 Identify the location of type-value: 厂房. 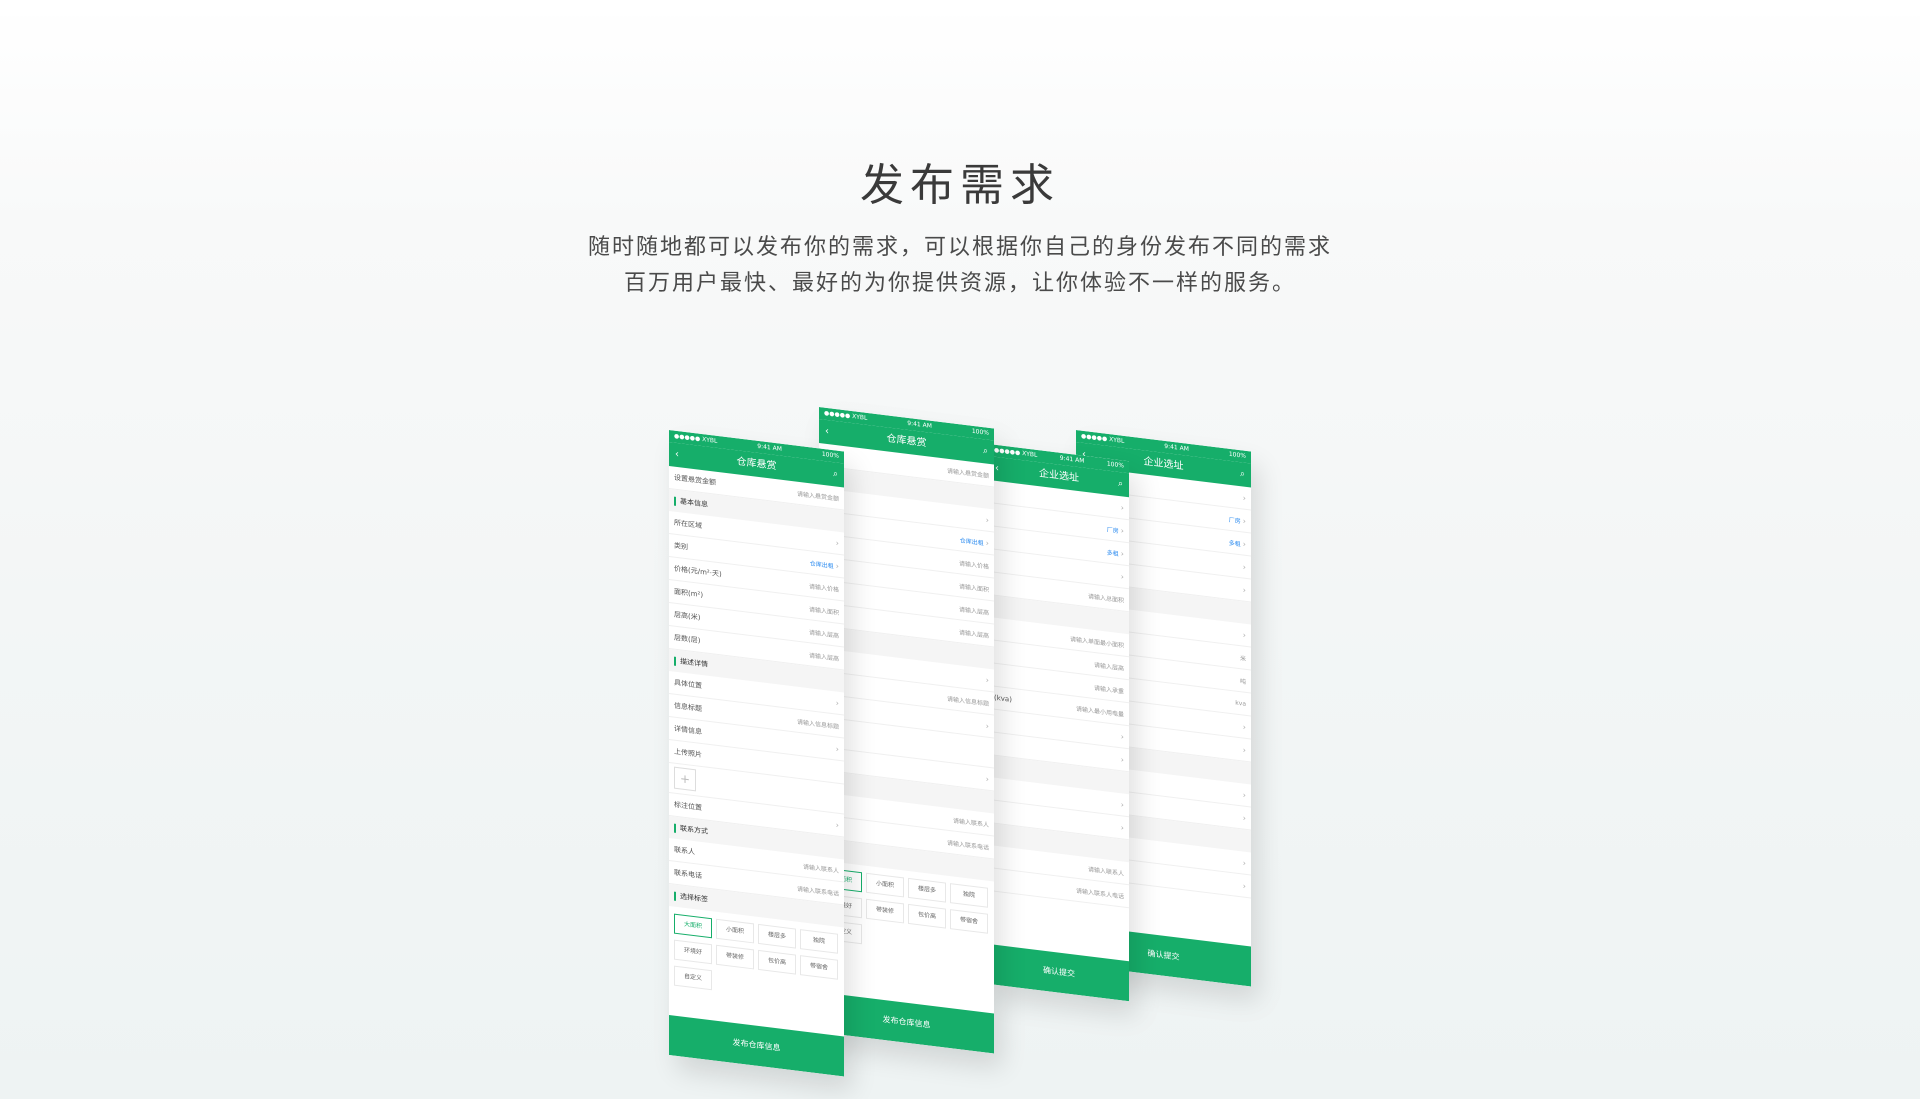
(1234, 520).